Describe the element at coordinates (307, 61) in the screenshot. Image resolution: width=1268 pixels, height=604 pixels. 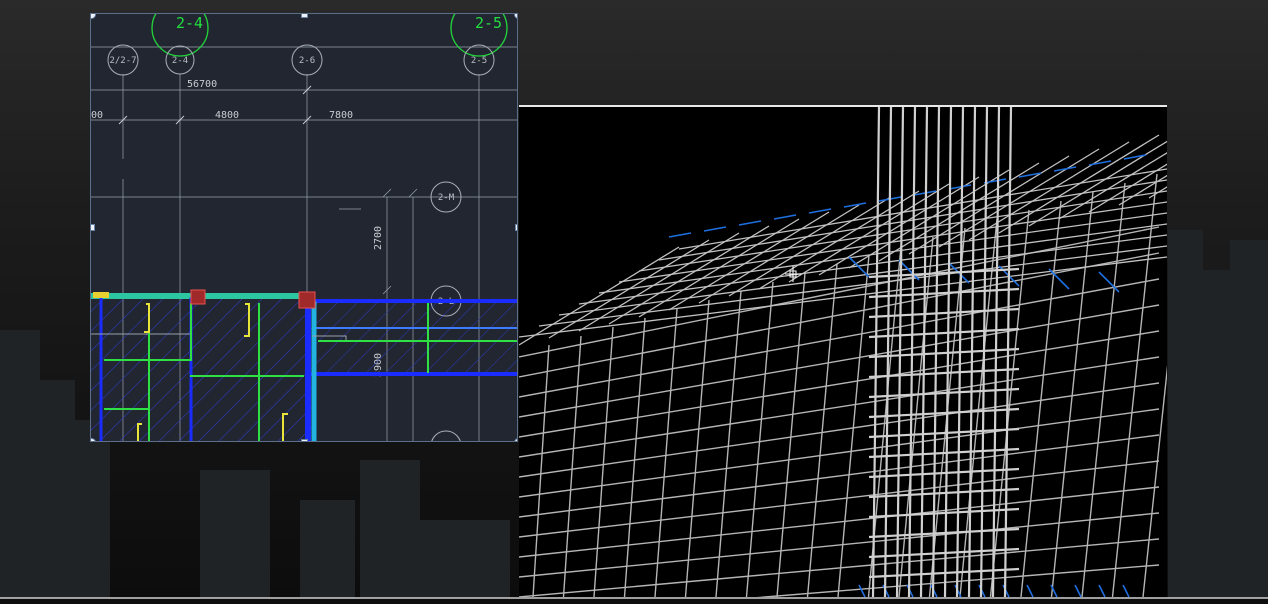
I see `axis-bubble-label-3: 2-6` at that location.